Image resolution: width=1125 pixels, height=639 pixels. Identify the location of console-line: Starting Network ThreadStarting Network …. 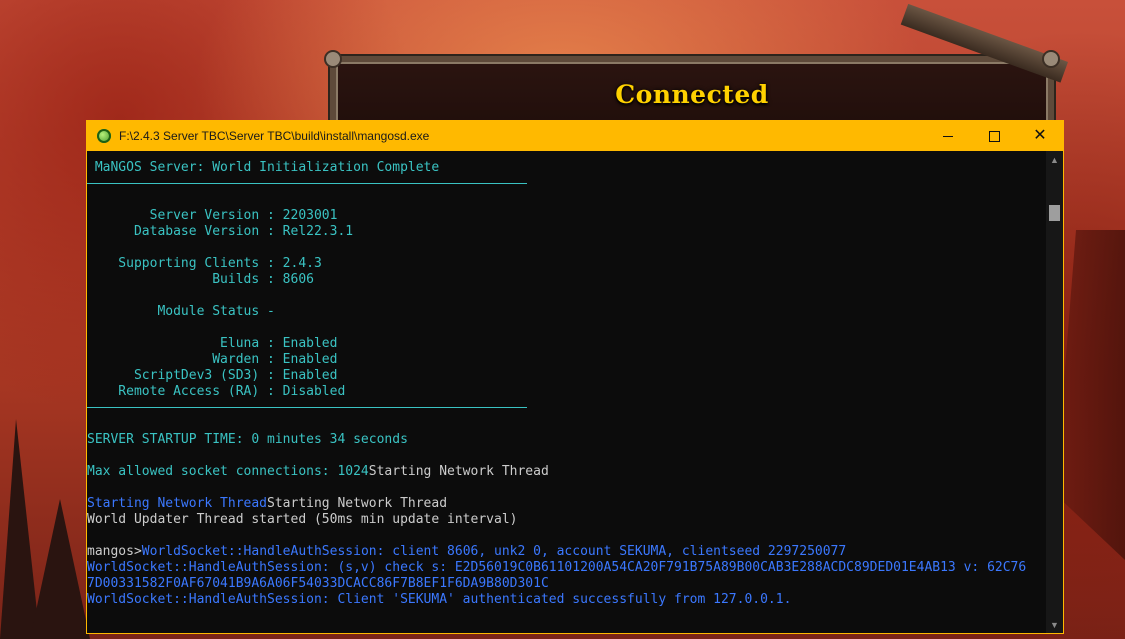
(566, 504).